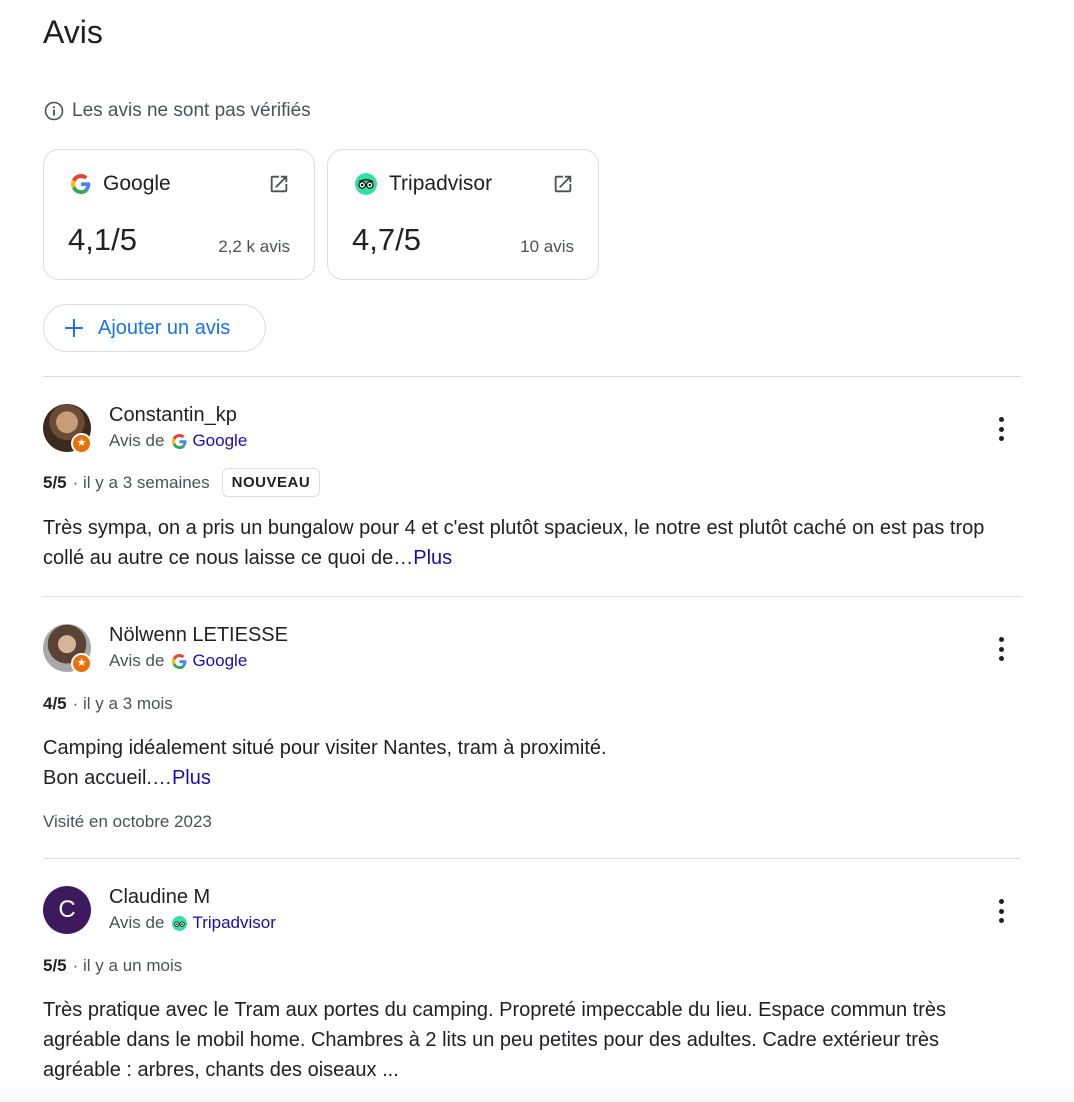 This screenshot has width=1074, height=1102. I want to click on review-meta: 4/5 · il y a 3 mois, so click(108, 704).